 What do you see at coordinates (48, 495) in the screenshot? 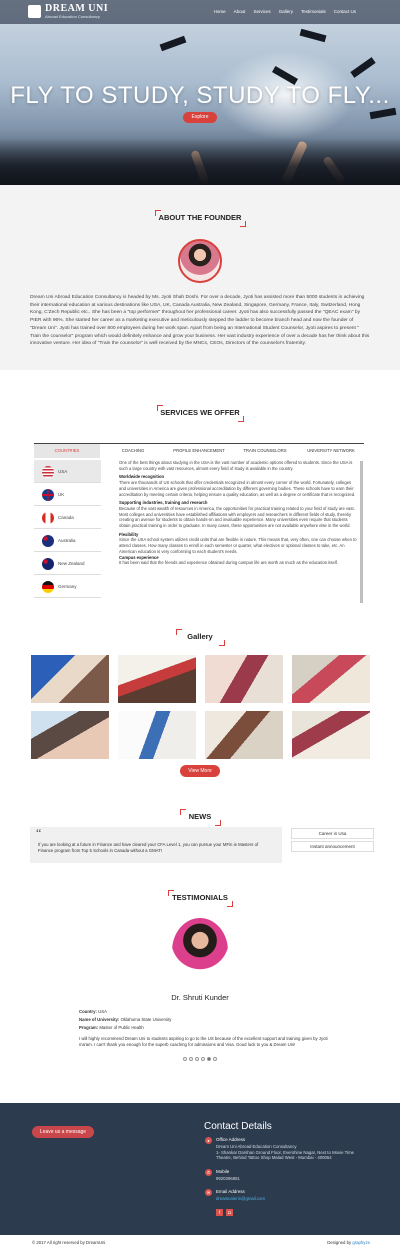
I see `uk-flag-icon` at bounding box center [48, 495].